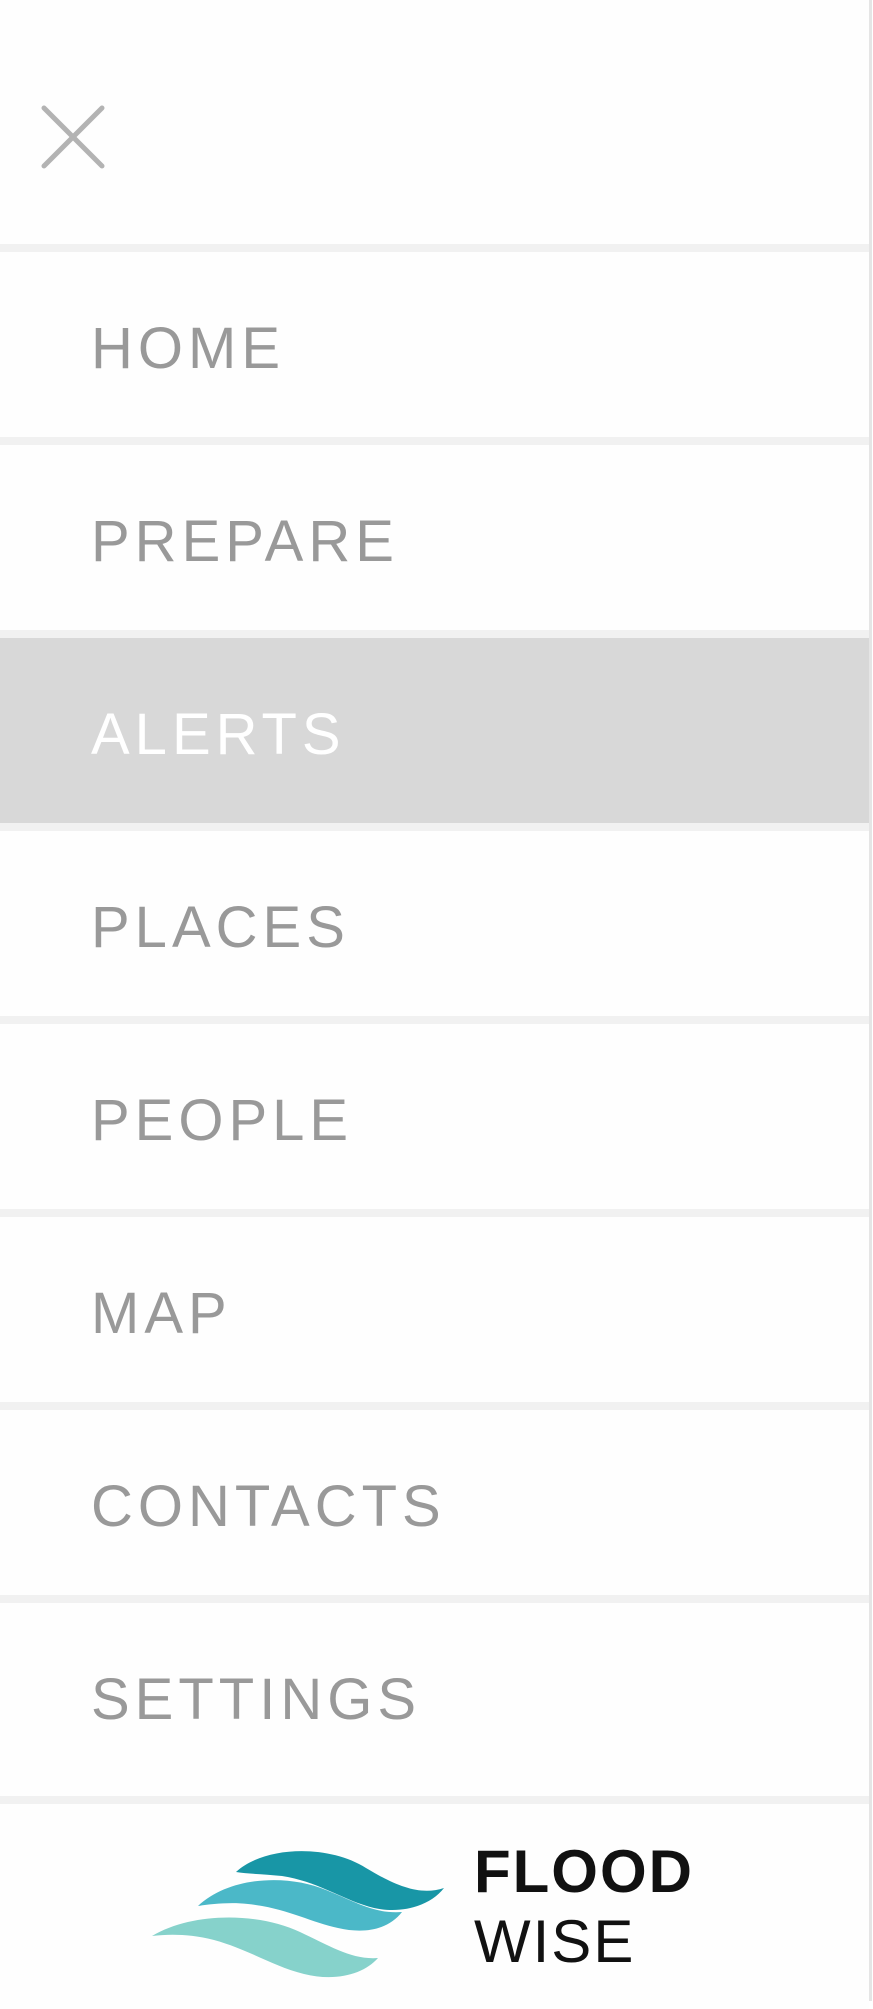 The height and width of the screenshot is (2009, 873). What do you see at coordinates (222, 1120) in the screenshot?
I see `menu-item-label: PEOPLE` at bounding box center [222, 1120].